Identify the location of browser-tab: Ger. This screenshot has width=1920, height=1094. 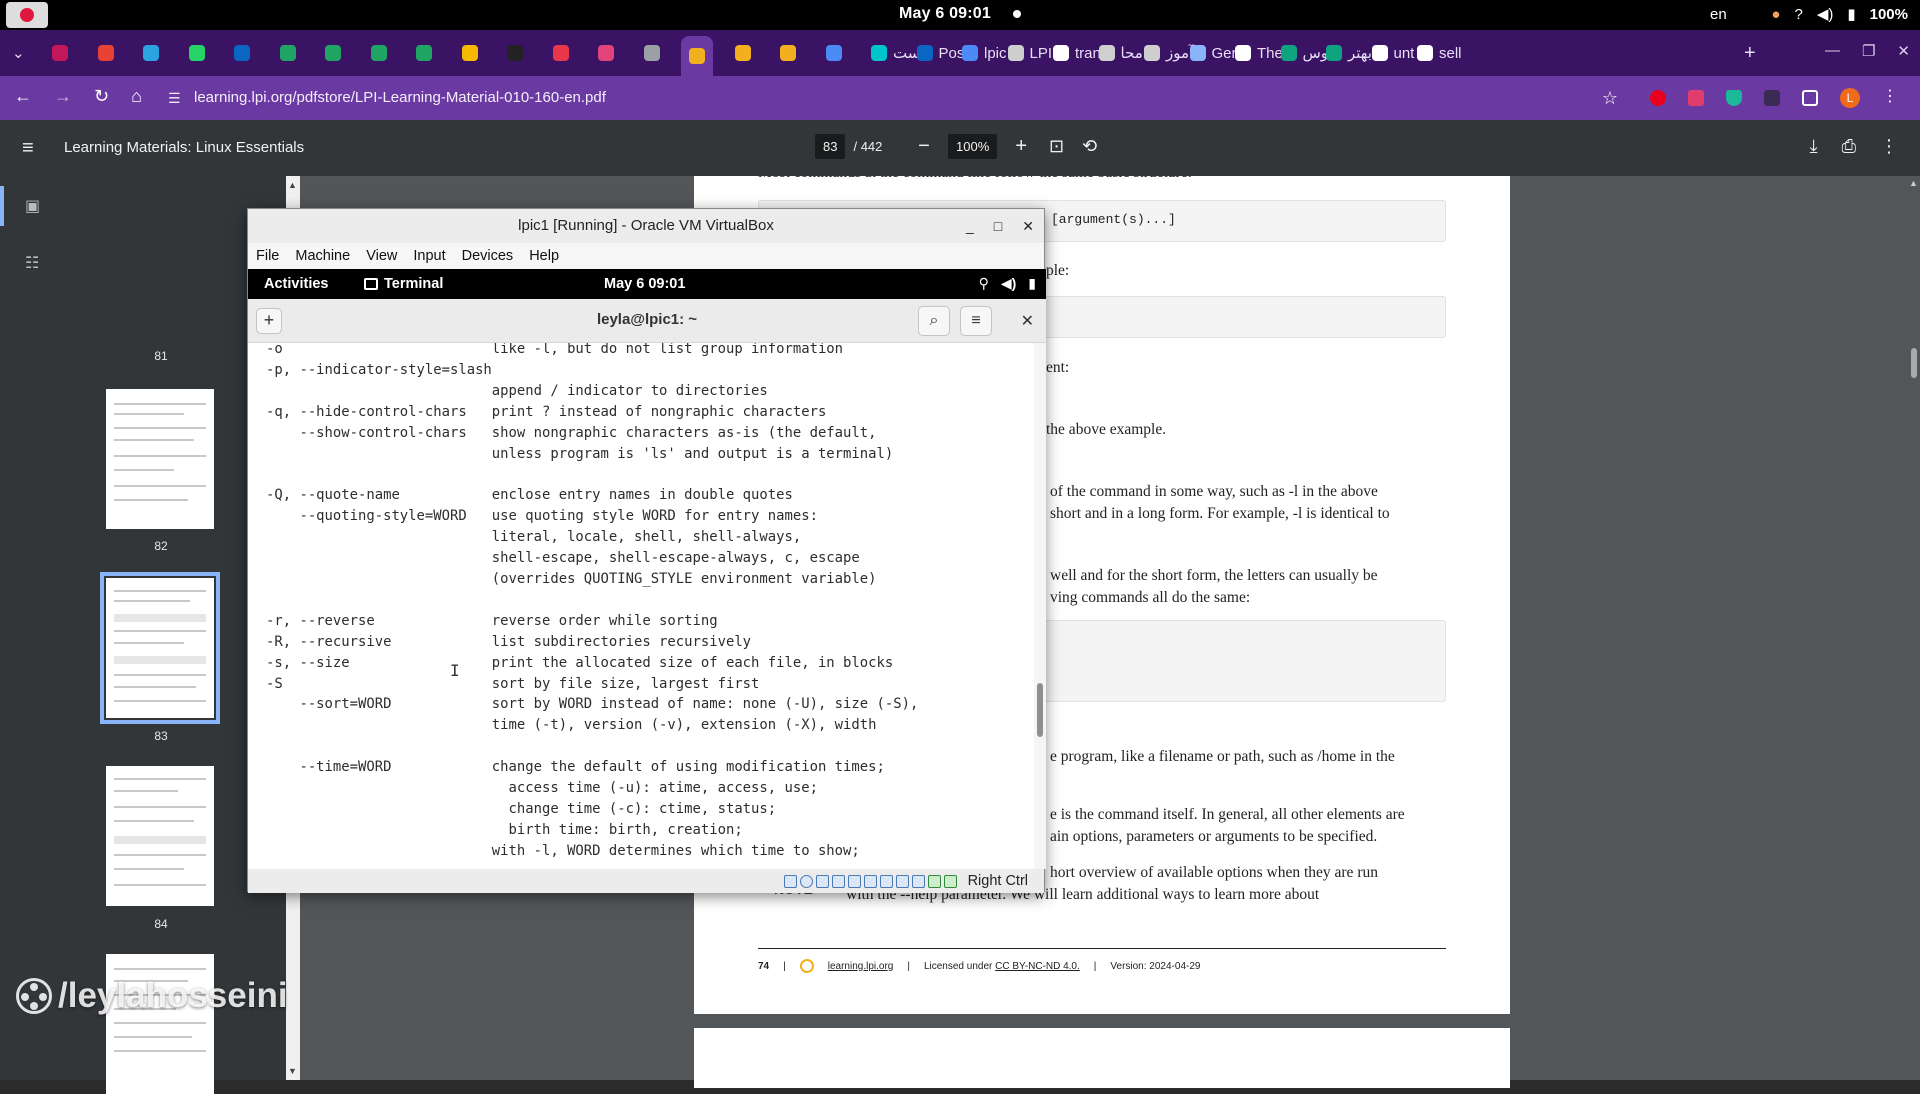
(1213, 53).